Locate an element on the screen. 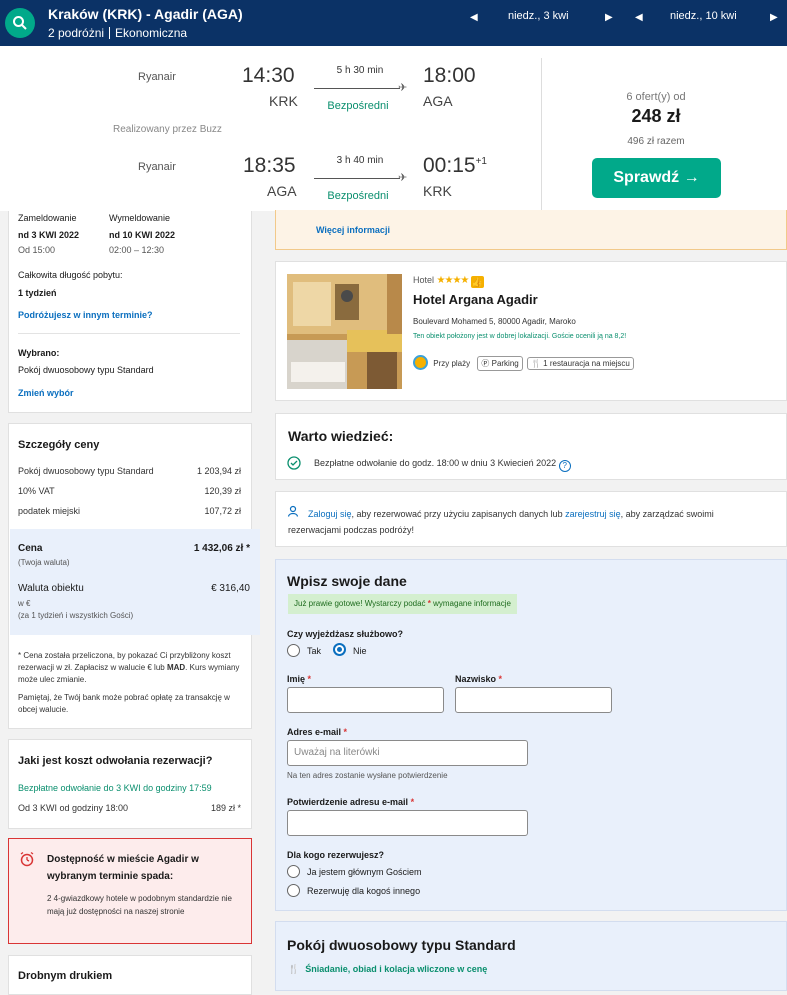  operated-by: Realizowany przez Buzz is located at coordinates (167, 129).